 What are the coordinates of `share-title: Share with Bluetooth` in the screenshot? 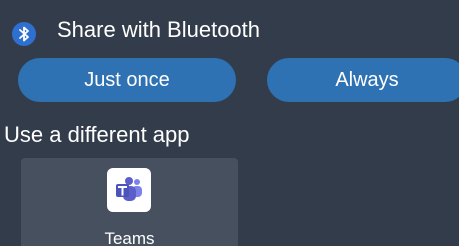 It's located at (159, 29).